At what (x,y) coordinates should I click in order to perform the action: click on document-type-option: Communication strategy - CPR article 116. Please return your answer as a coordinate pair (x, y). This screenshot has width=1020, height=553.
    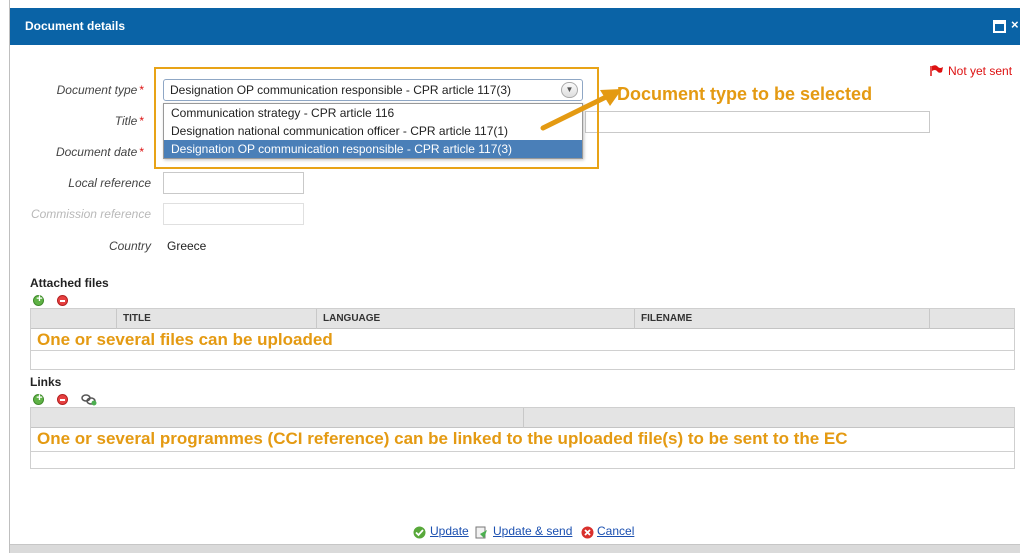
    Looking at the image, I should click on (373, 113).